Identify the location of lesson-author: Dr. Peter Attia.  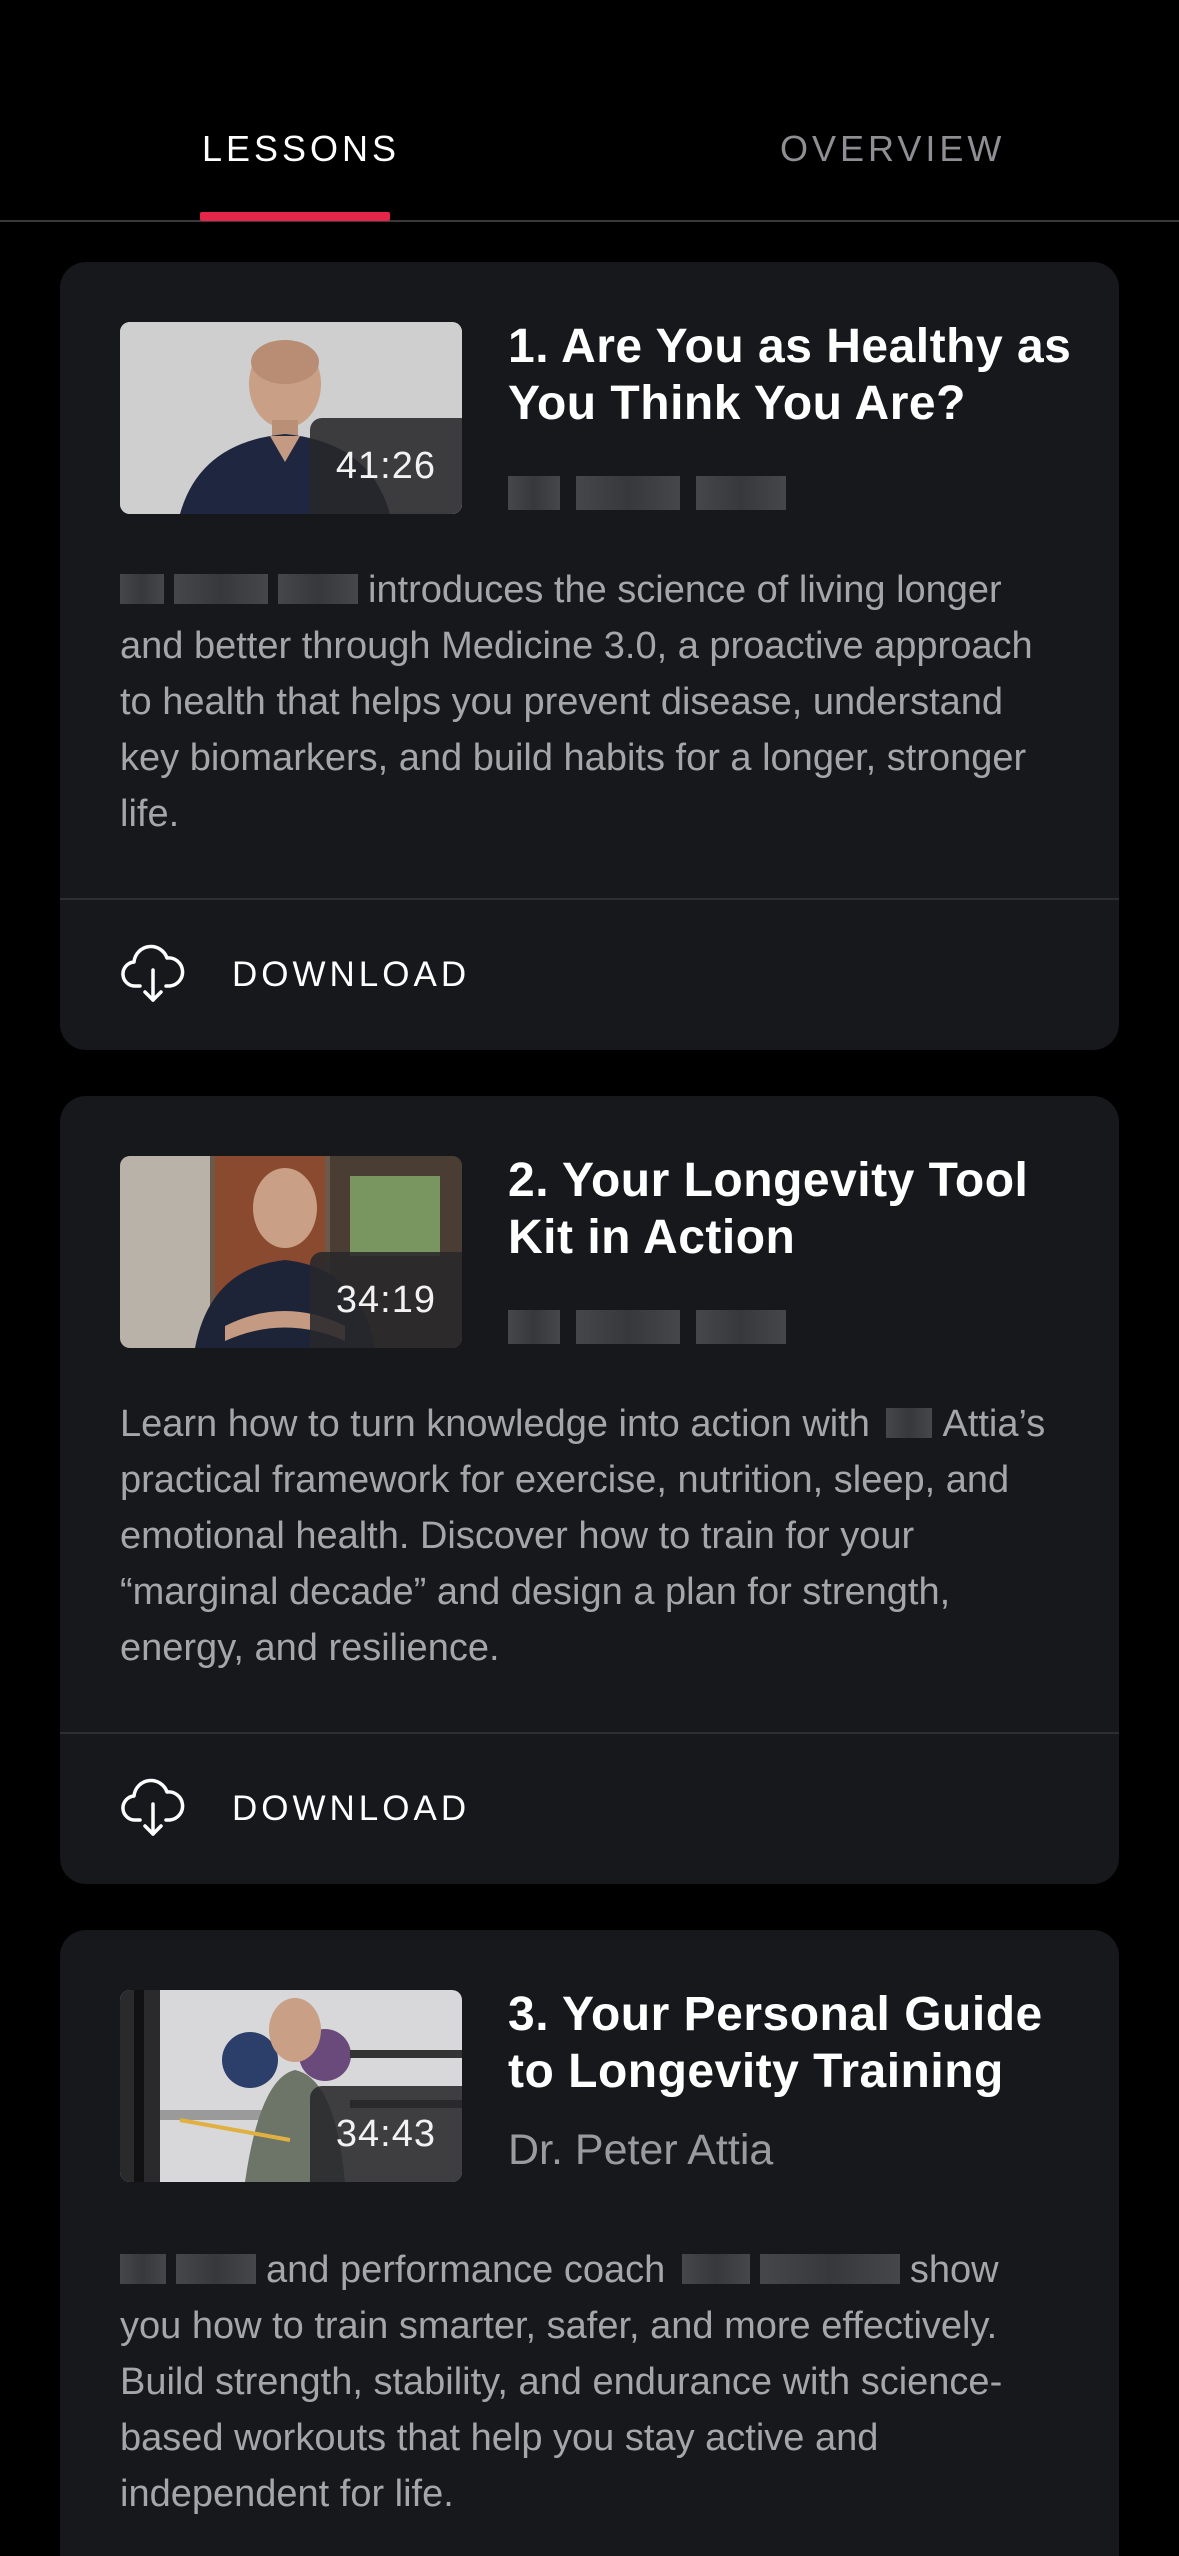
(641, 2150).